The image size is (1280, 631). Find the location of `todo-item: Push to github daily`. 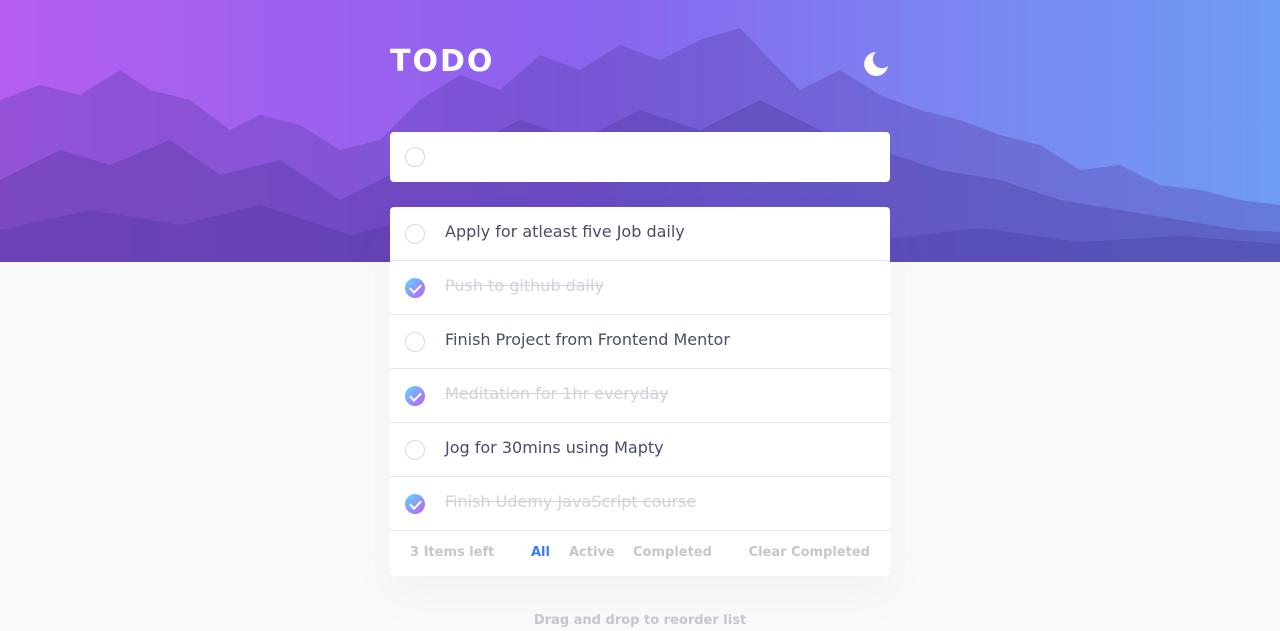

todo-item: Push to github daily is located at coordinates (640, 288).